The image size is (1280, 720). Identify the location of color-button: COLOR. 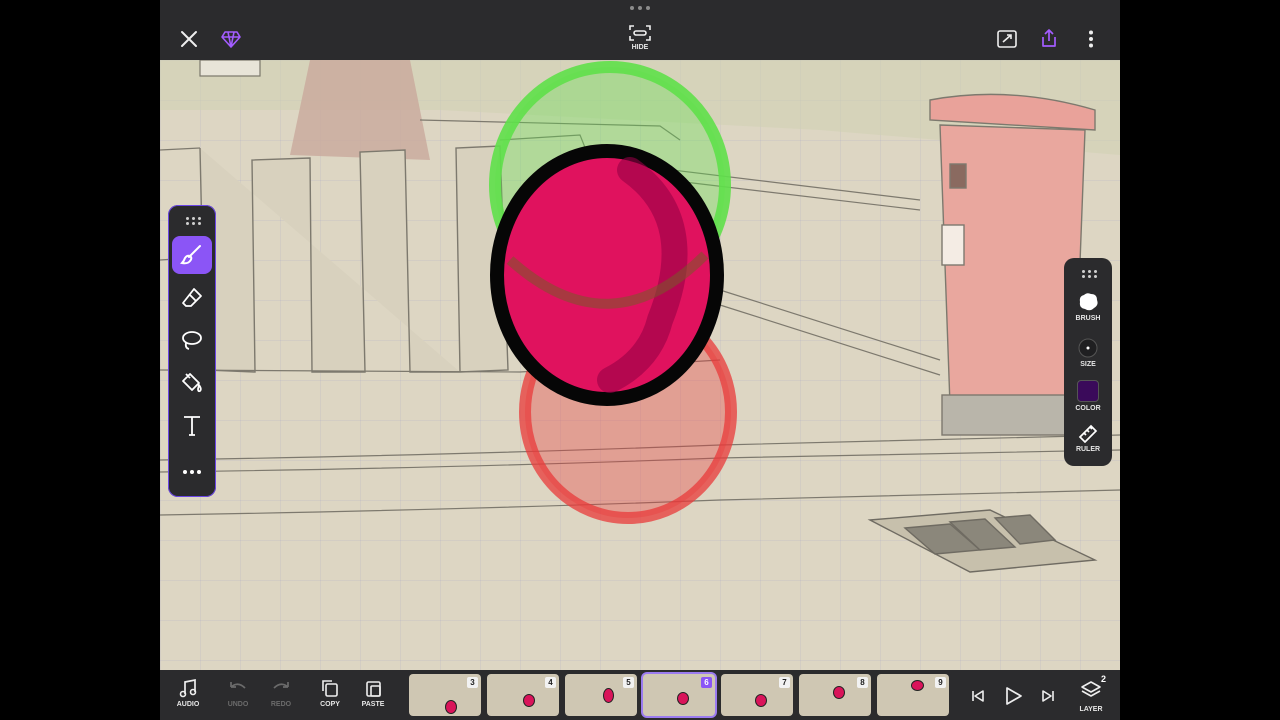
(1088, 396).